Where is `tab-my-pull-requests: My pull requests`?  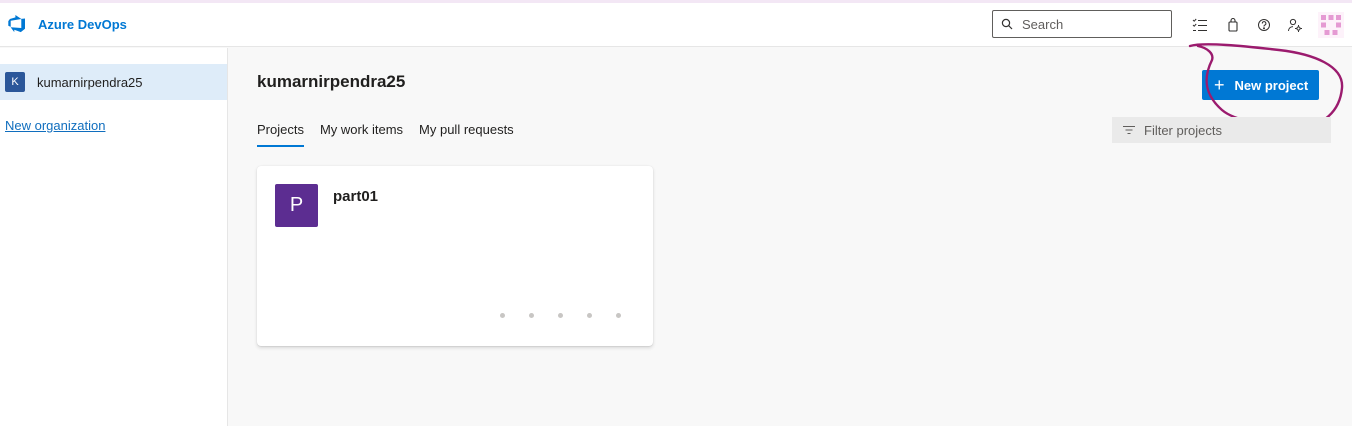
tab-my-pull-requests: My pull requests is located at coordinates (466, 134).